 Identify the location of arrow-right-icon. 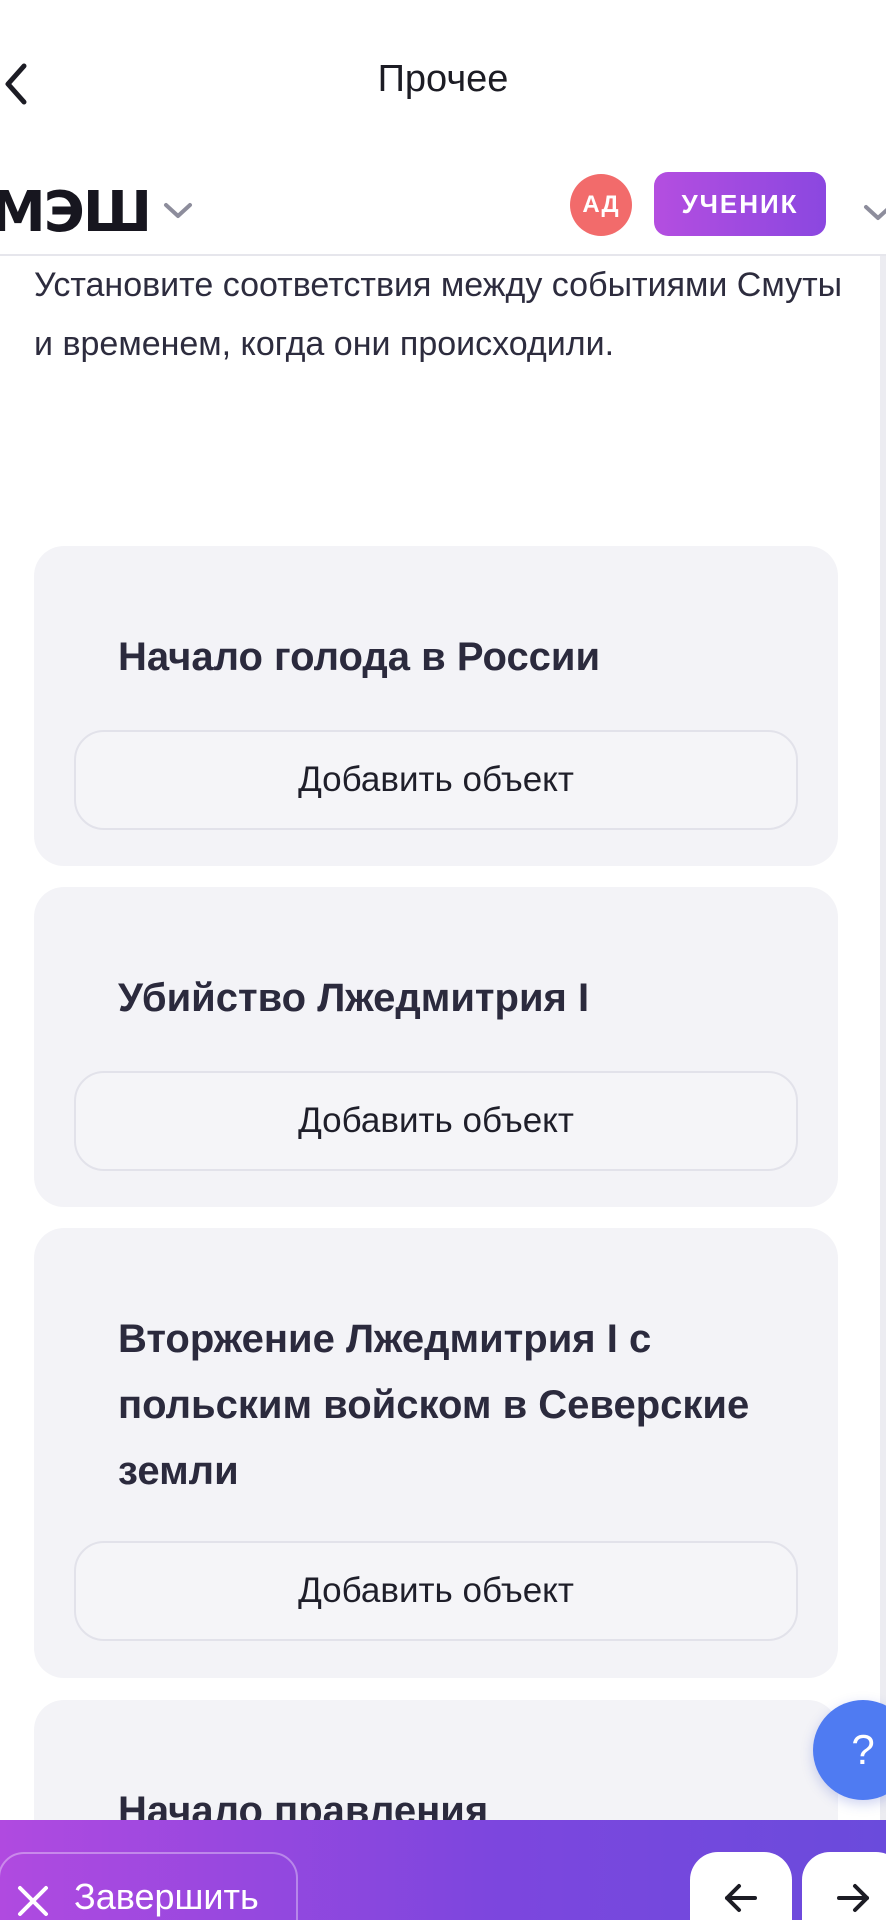
(853, 1898).